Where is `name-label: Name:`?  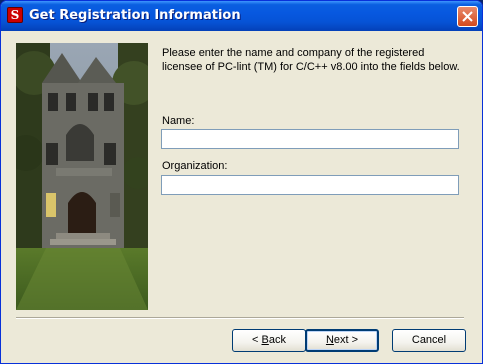
name-label: Name: is located at coordinates (178, 121).